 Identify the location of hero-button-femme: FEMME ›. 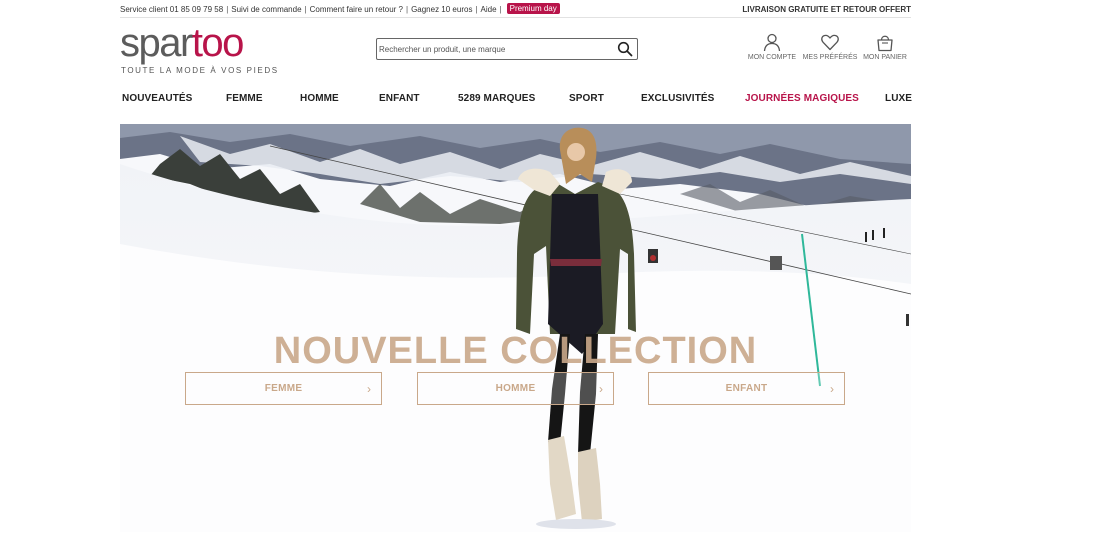
(283, 388).